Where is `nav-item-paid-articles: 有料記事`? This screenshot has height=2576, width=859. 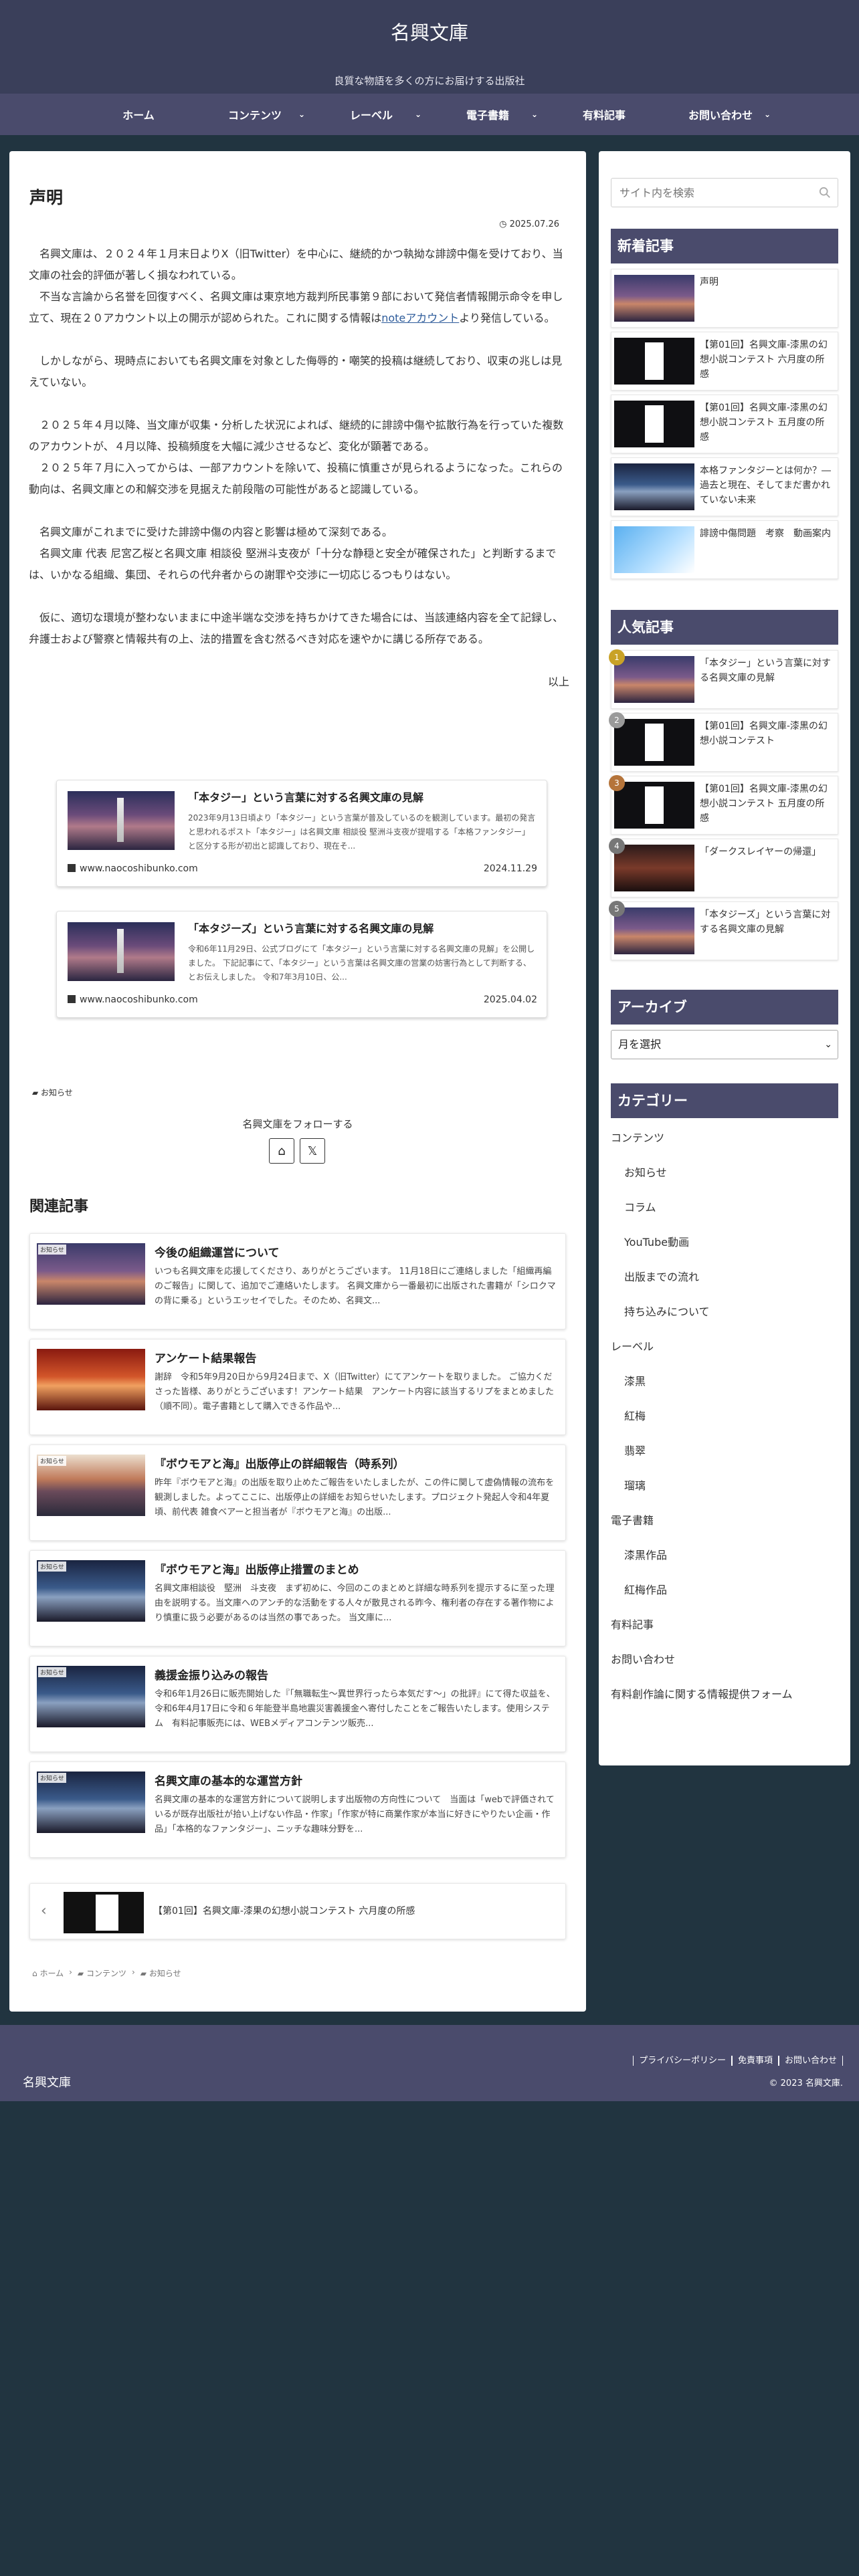
nav-item-paid-articles: 有料記事 is located at coordinates (604, 115).